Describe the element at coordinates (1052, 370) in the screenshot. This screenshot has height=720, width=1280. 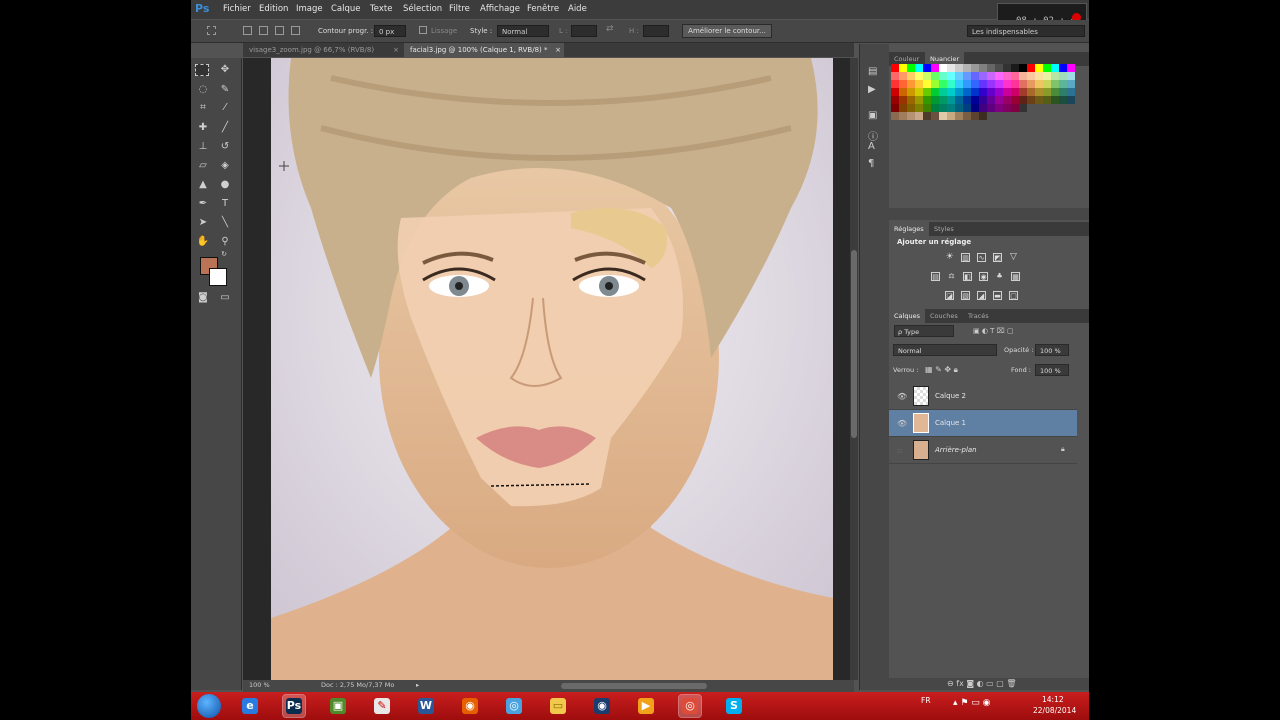
I see `fill-input: 100 %` at that location.